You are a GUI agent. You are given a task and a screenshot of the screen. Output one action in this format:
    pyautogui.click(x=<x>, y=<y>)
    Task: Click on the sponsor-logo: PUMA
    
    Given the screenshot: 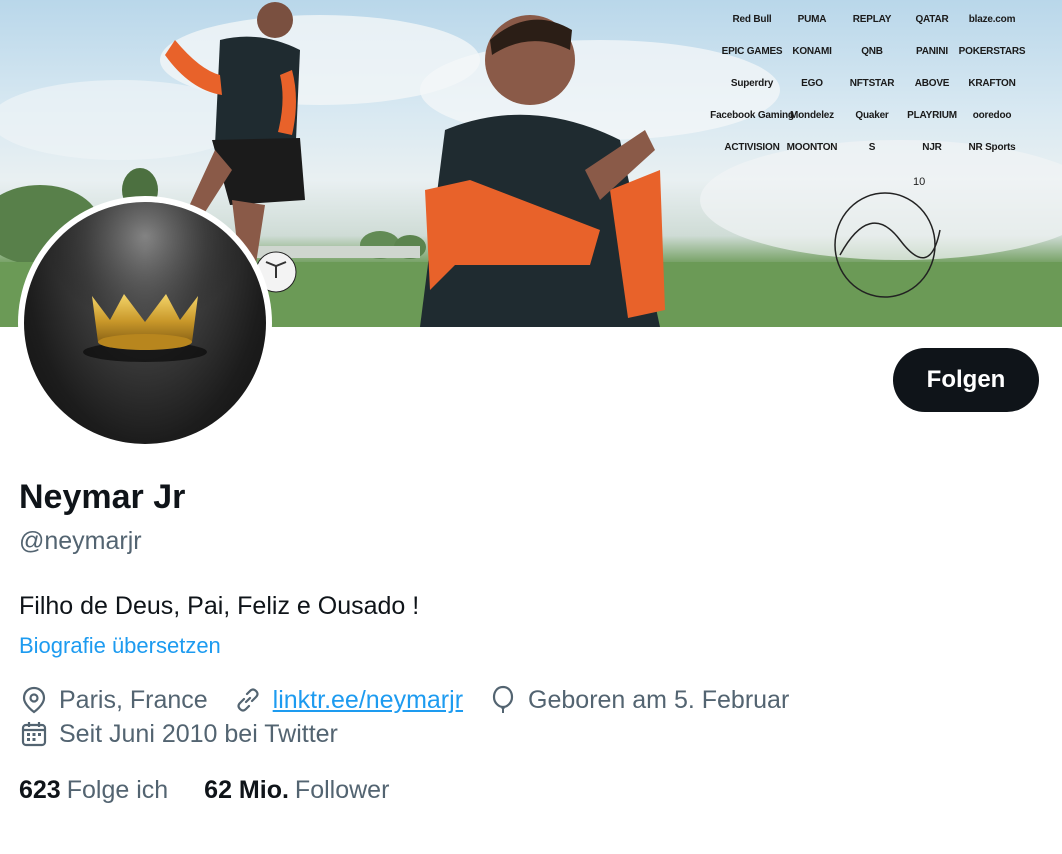 What is the action you would take?
    pyautogui.click(x=812, y=19)
    